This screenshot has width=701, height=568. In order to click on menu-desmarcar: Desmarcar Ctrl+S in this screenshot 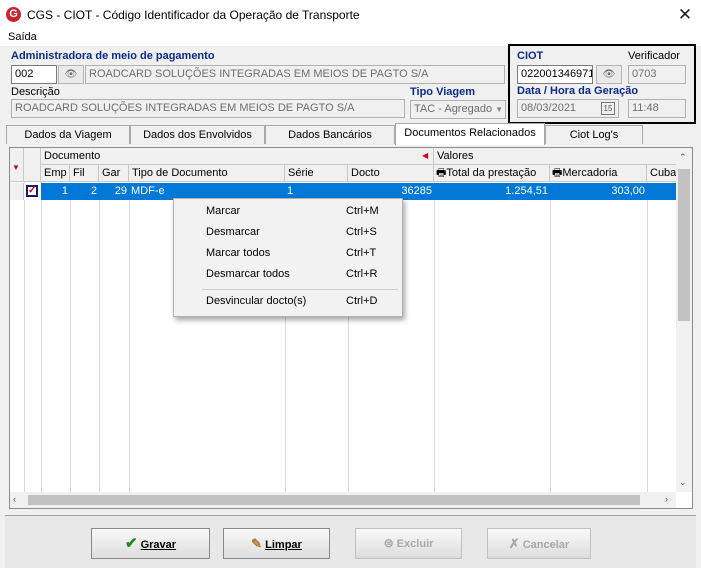, I will do `click(288, 233)`.